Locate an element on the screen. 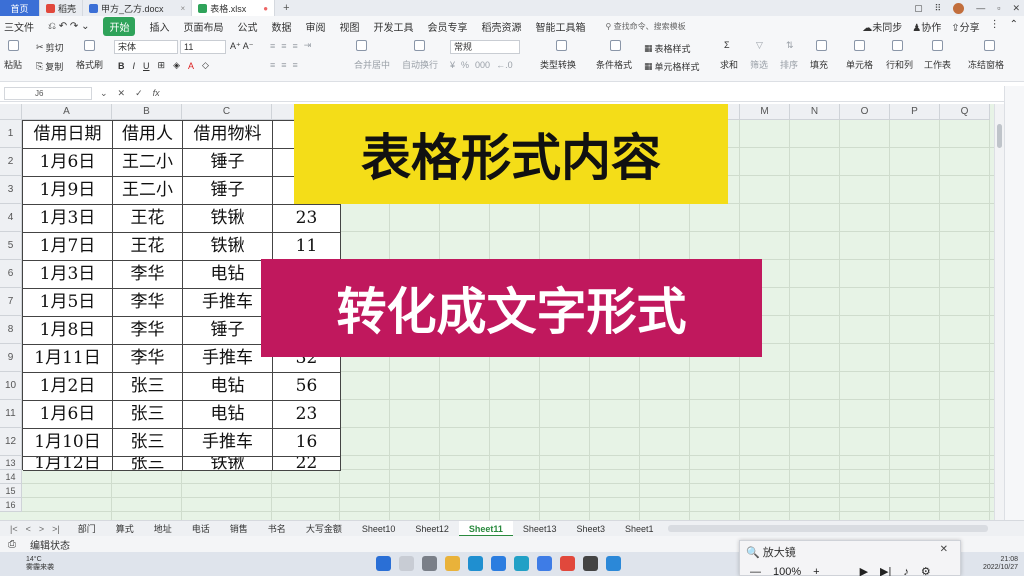 Image resolution: width=1024 pixels, height=576 pixels. settings-gear-icon: ⚙ is located at coordinates (926, 570).